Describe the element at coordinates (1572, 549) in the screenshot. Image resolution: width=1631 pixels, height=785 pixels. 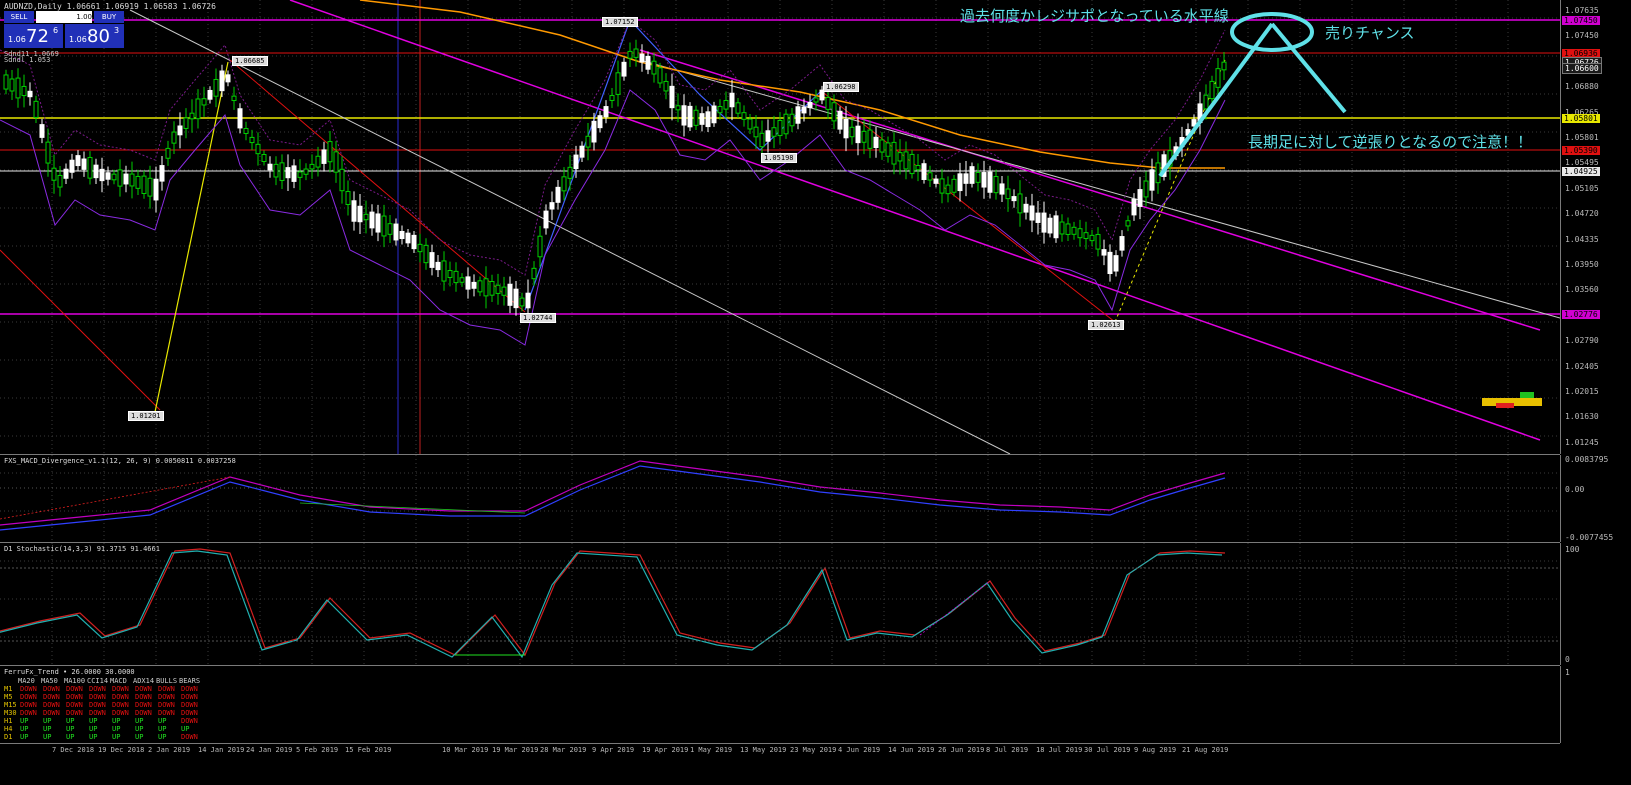
I see `stochastic-axis-100: 100` at that location.